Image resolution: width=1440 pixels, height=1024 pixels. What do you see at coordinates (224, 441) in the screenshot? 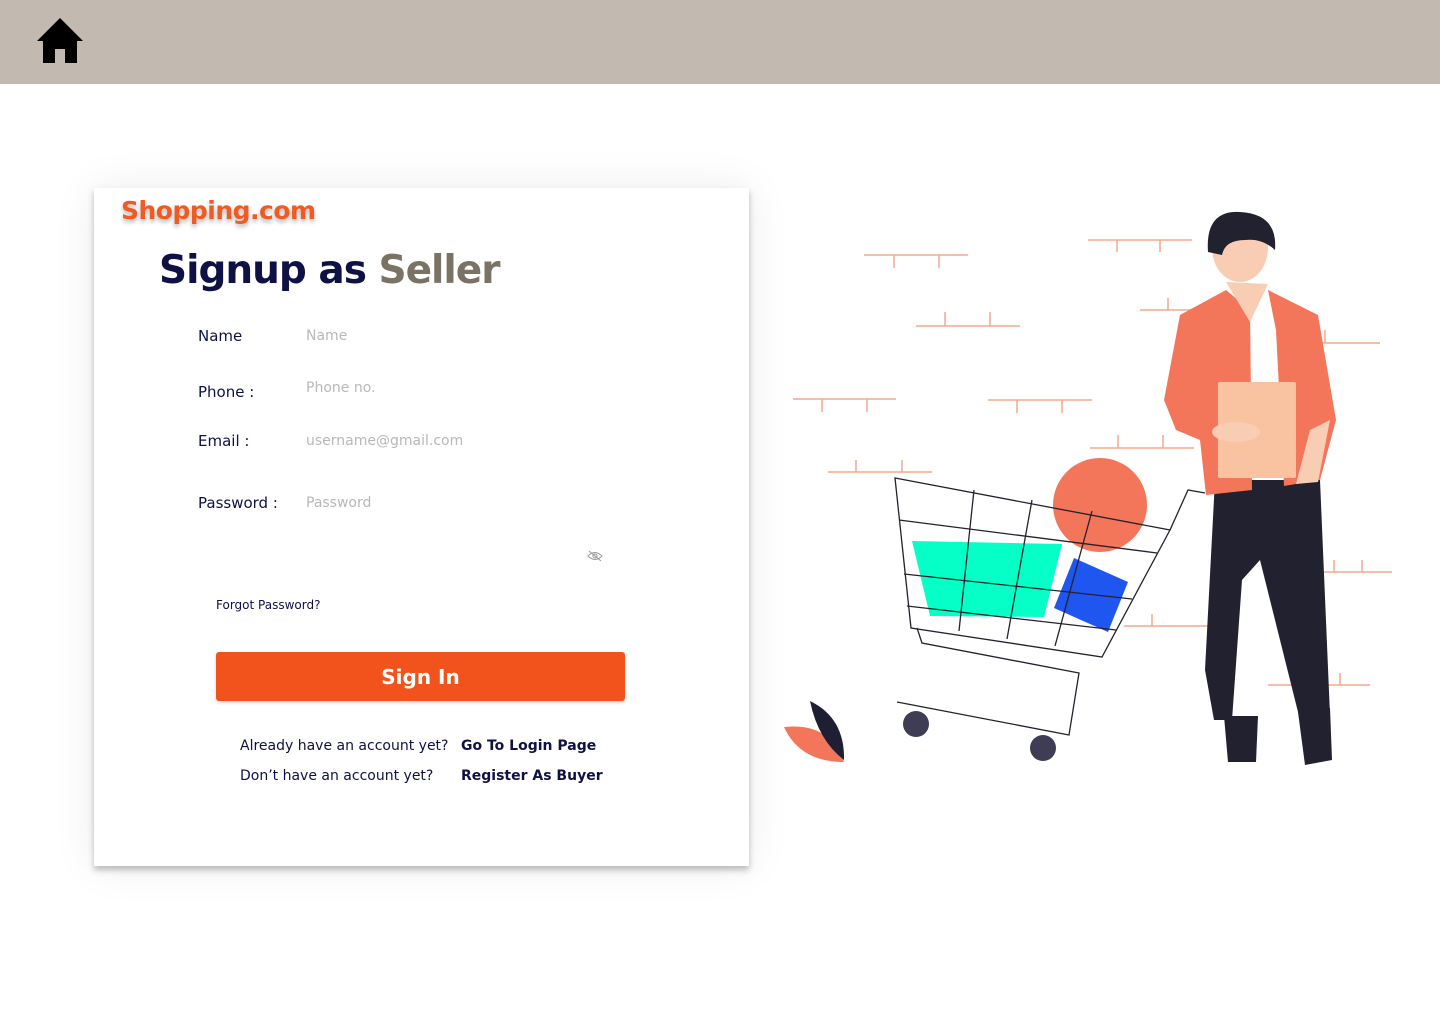
I see `email-label: Email :` at bounding box center [224, 441].